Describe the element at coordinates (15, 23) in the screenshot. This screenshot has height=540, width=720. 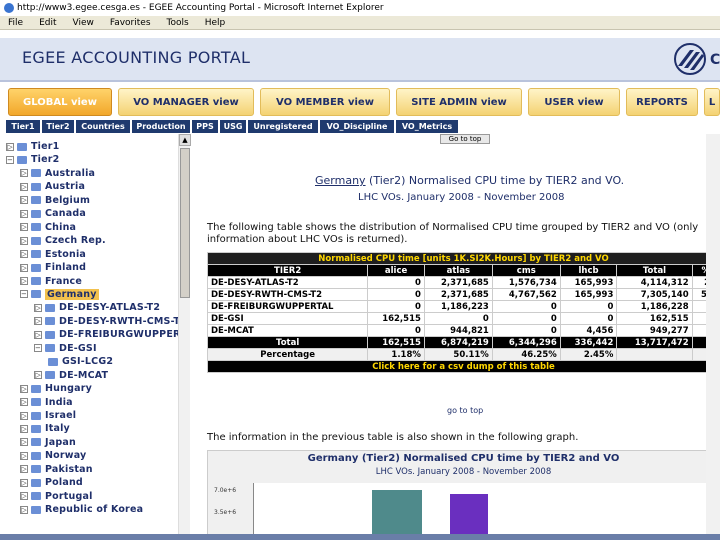
I see `menu-file: File` at that location.